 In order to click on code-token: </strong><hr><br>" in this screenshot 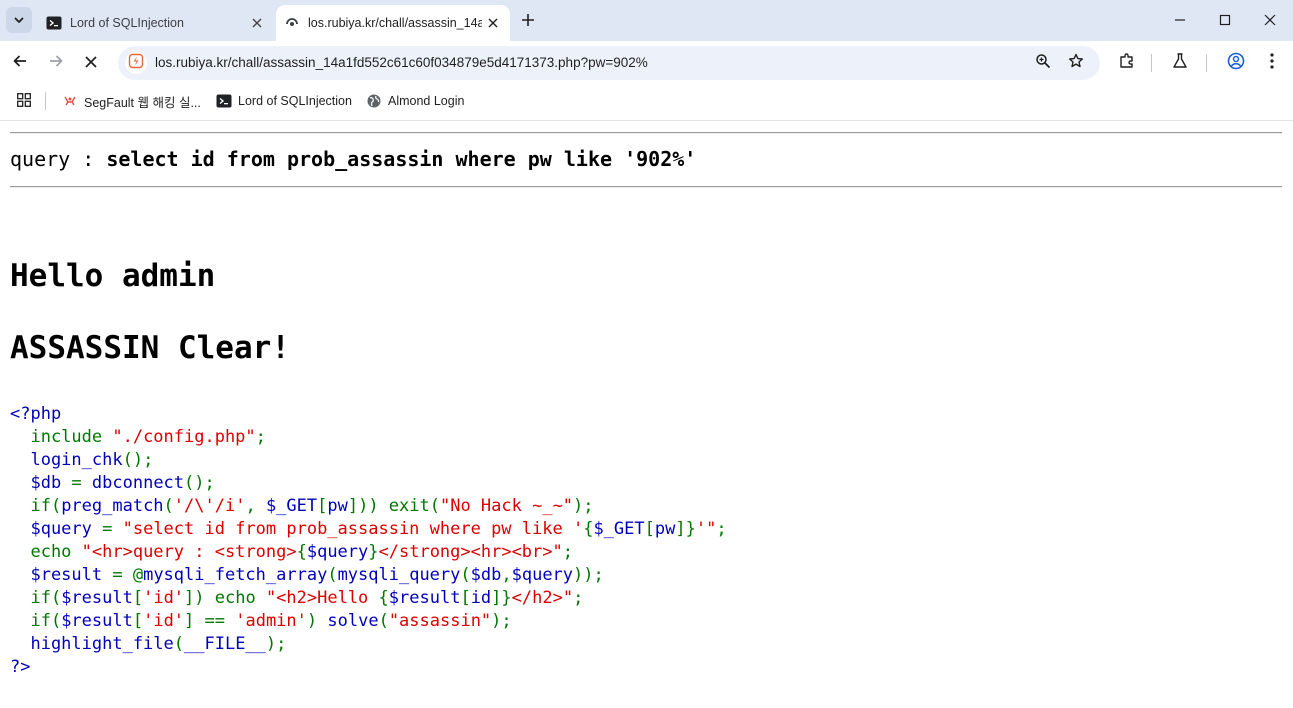, I will do `click(470, 552)`.